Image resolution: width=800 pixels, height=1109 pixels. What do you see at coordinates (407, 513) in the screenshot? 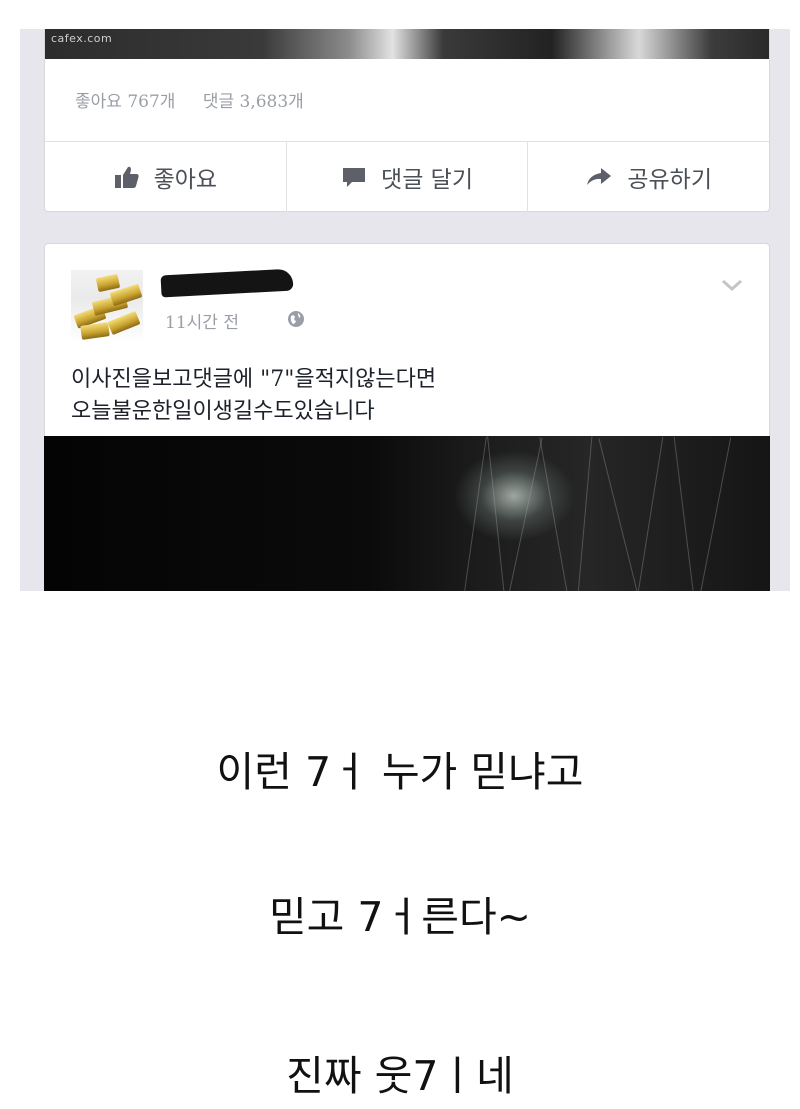
I see `post-photo` at bounding box center [407, 513].